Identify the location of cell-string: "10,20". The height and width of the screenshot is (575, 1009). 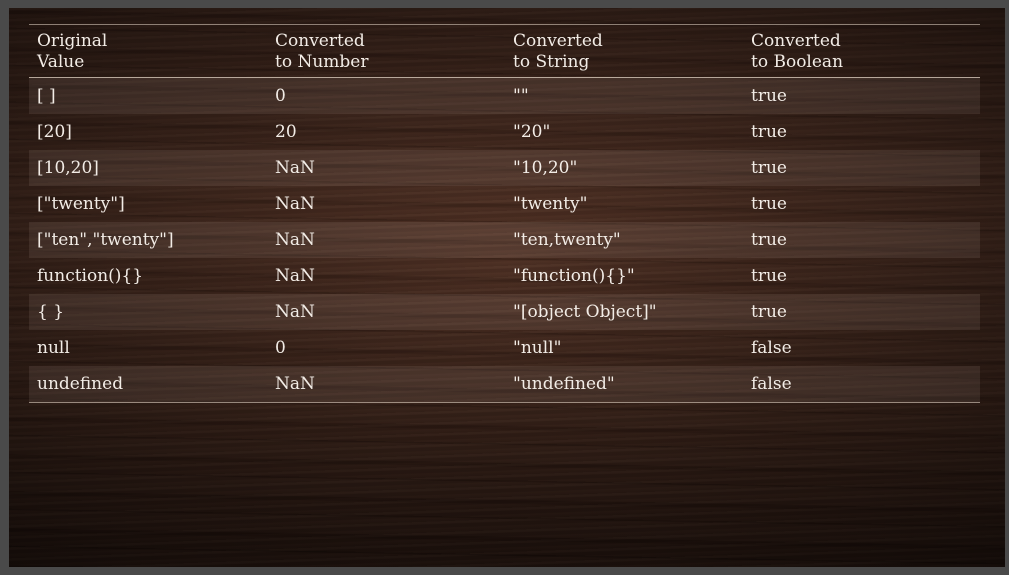
(624, 168).